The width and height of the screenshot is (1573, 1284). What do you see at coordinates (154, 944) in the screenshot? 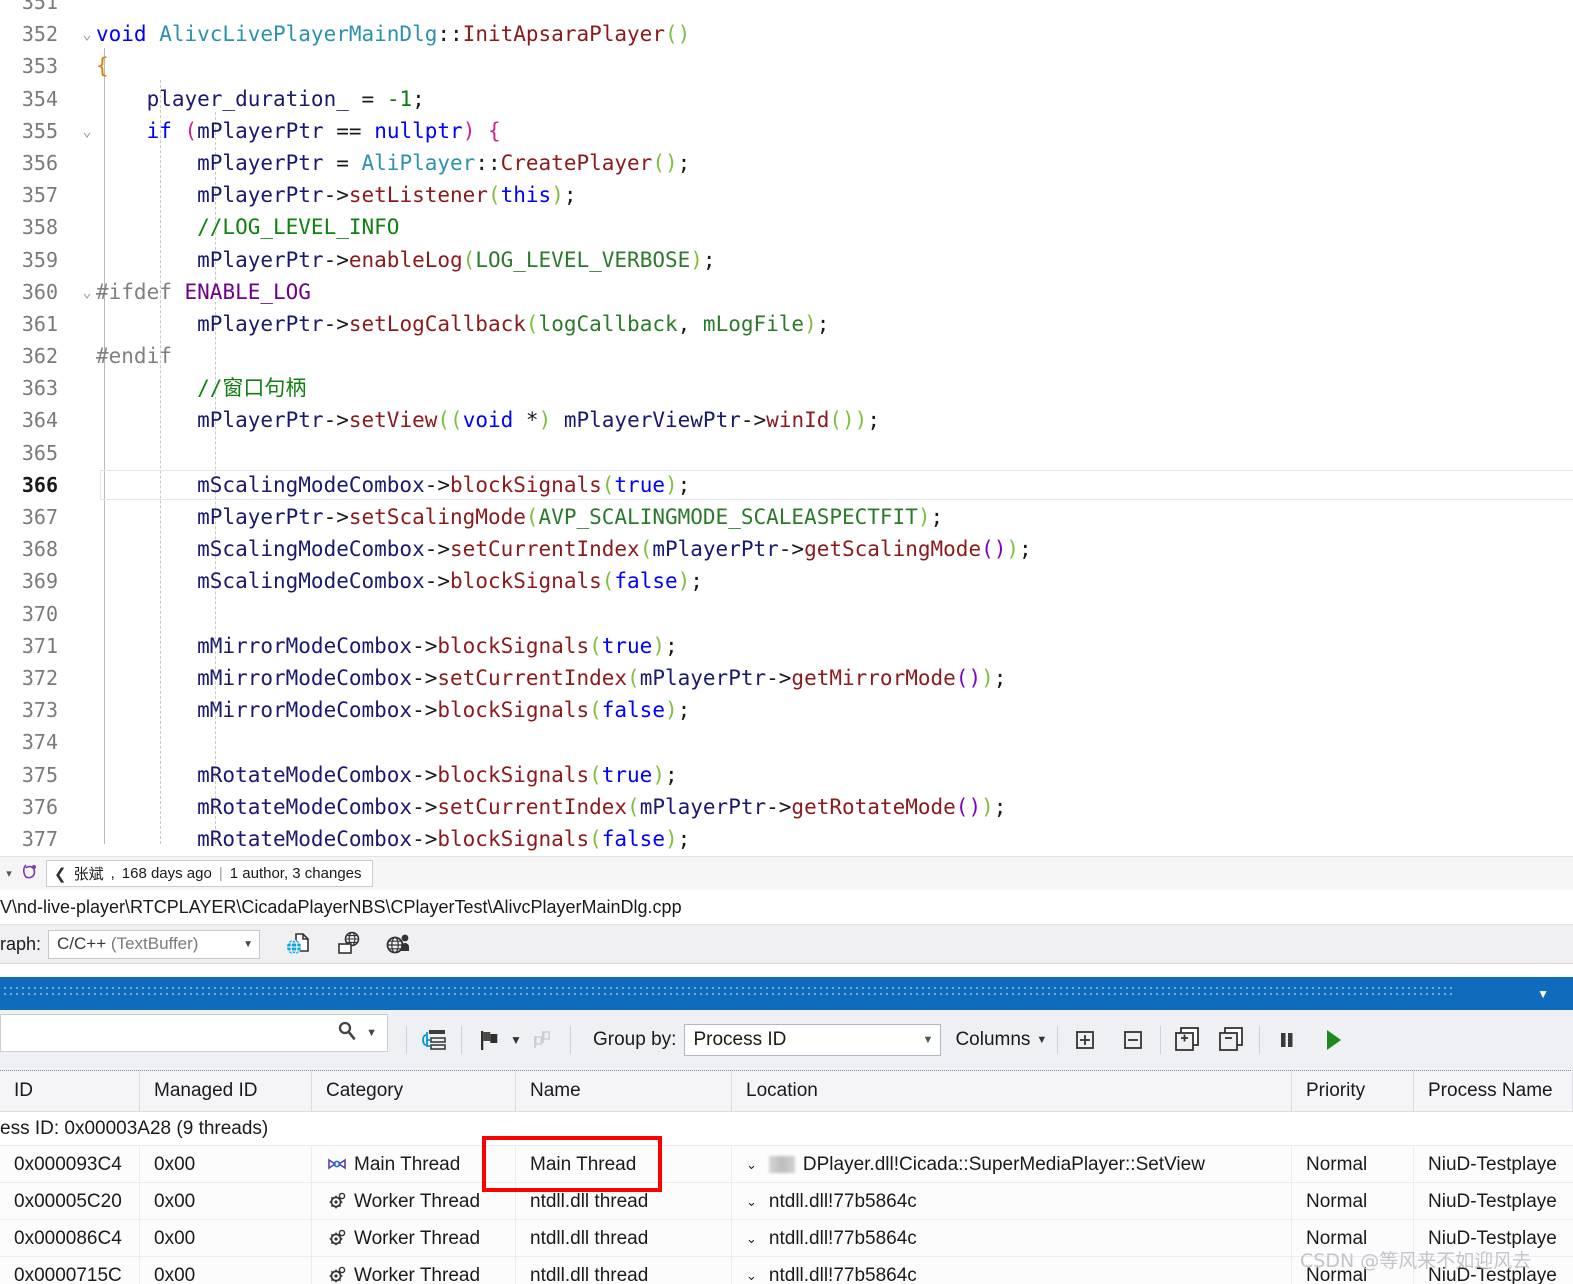
I see `language-combo: C/C++ (TextBuffer) ▼` at bounding box center [154, 944].